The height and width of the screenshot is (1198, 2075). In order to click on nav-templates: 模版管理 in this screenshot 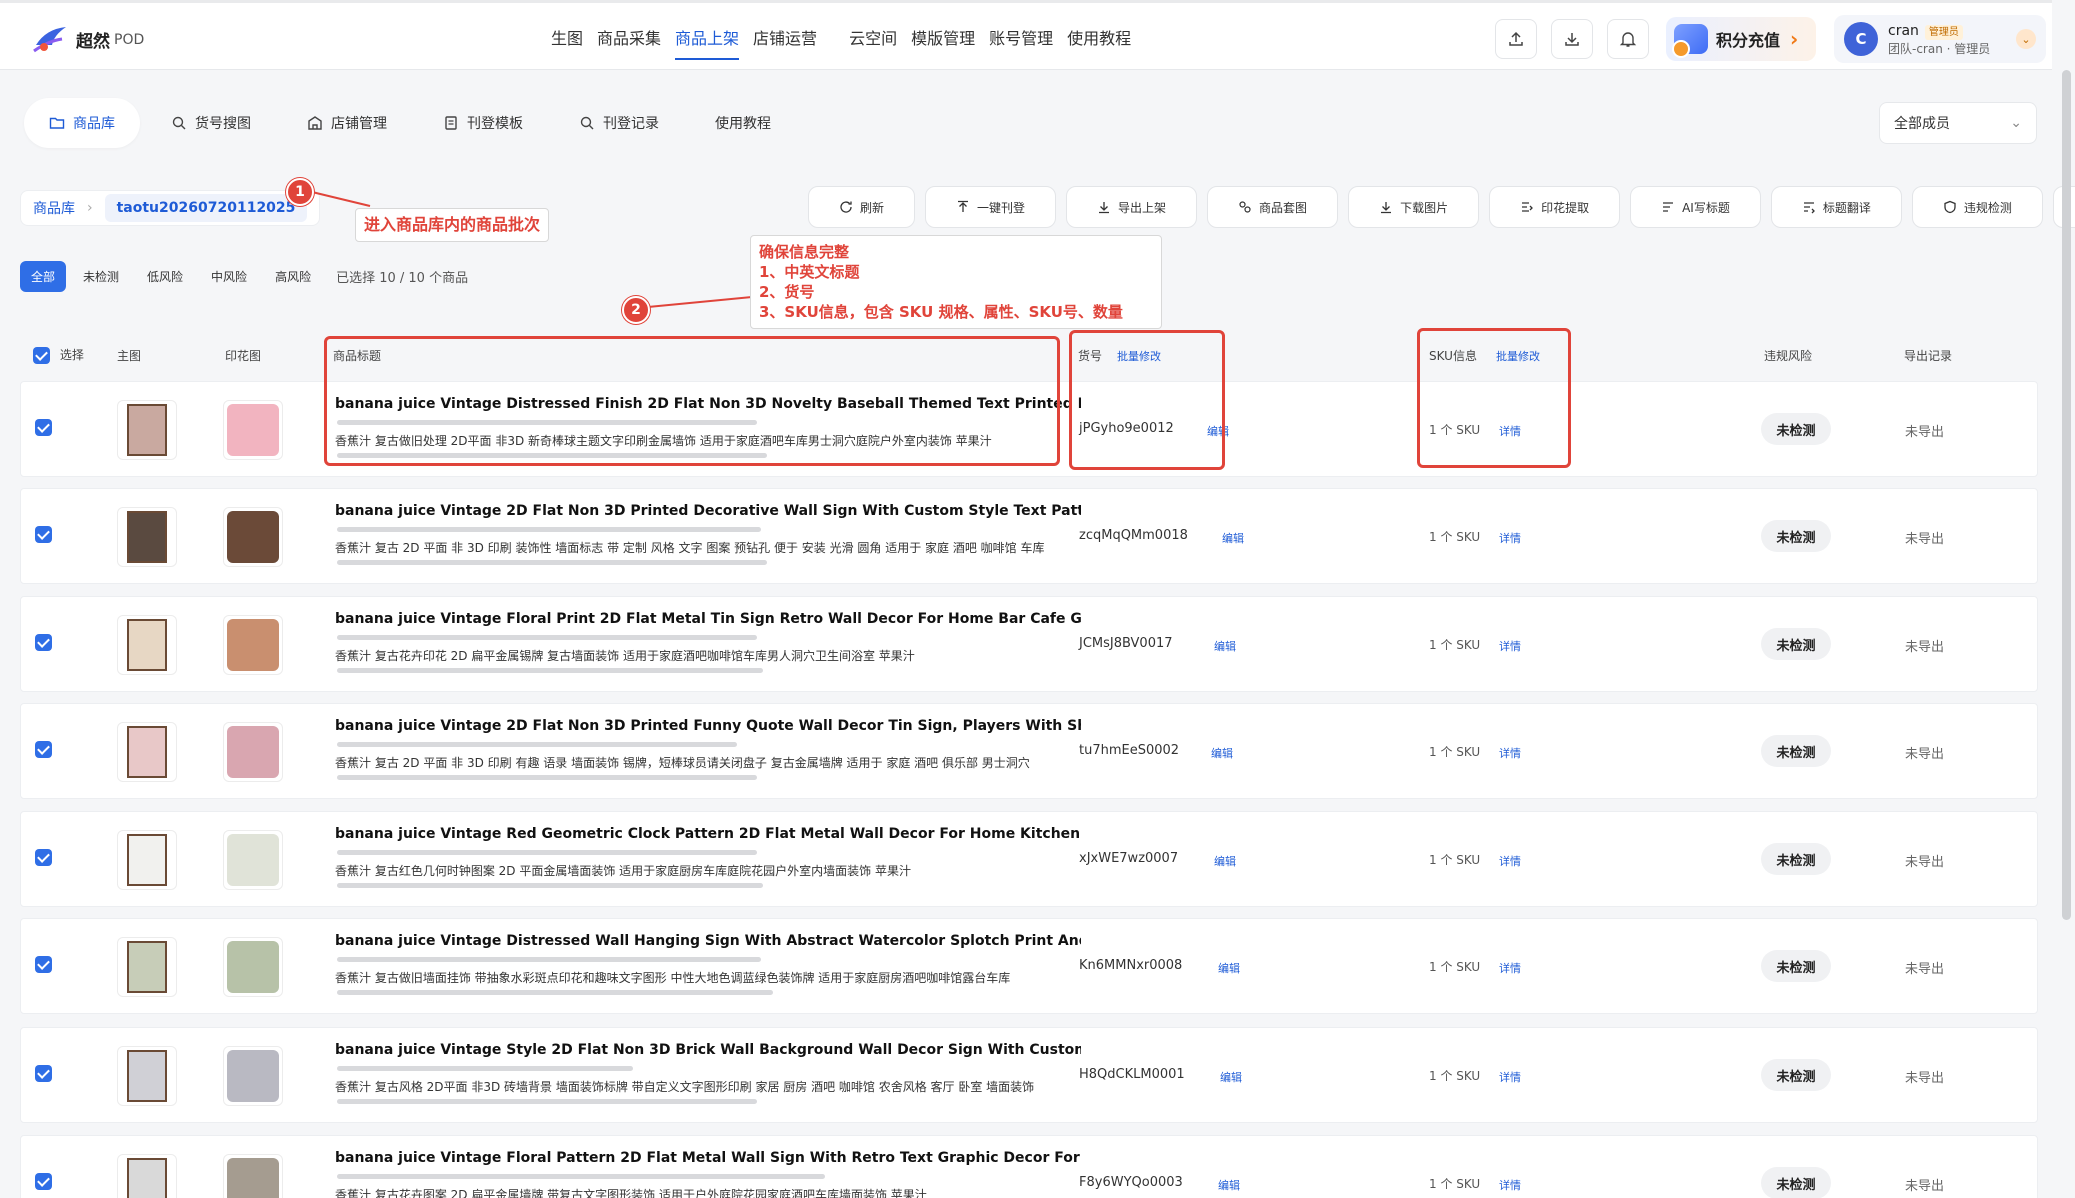, I will do `click(943, 36)`.